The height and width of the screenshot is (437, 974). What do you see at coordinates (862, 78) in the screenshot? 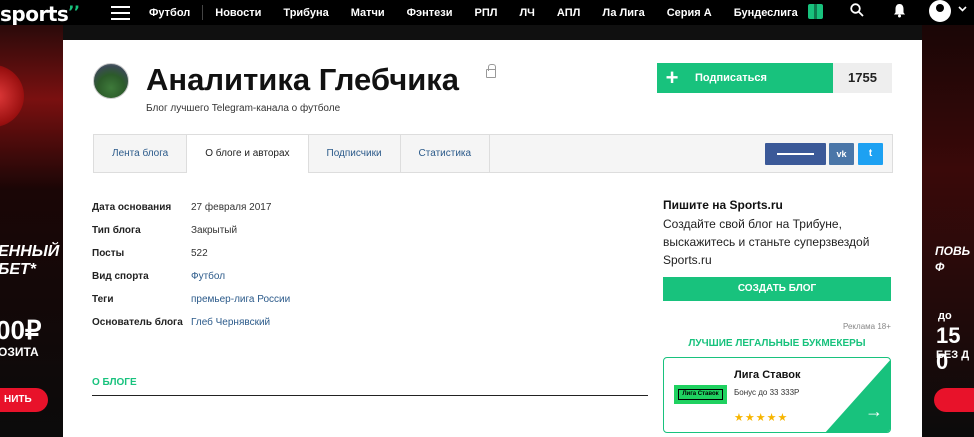
I see `subscriber-count: 1755` at bounding box center [862, 78].